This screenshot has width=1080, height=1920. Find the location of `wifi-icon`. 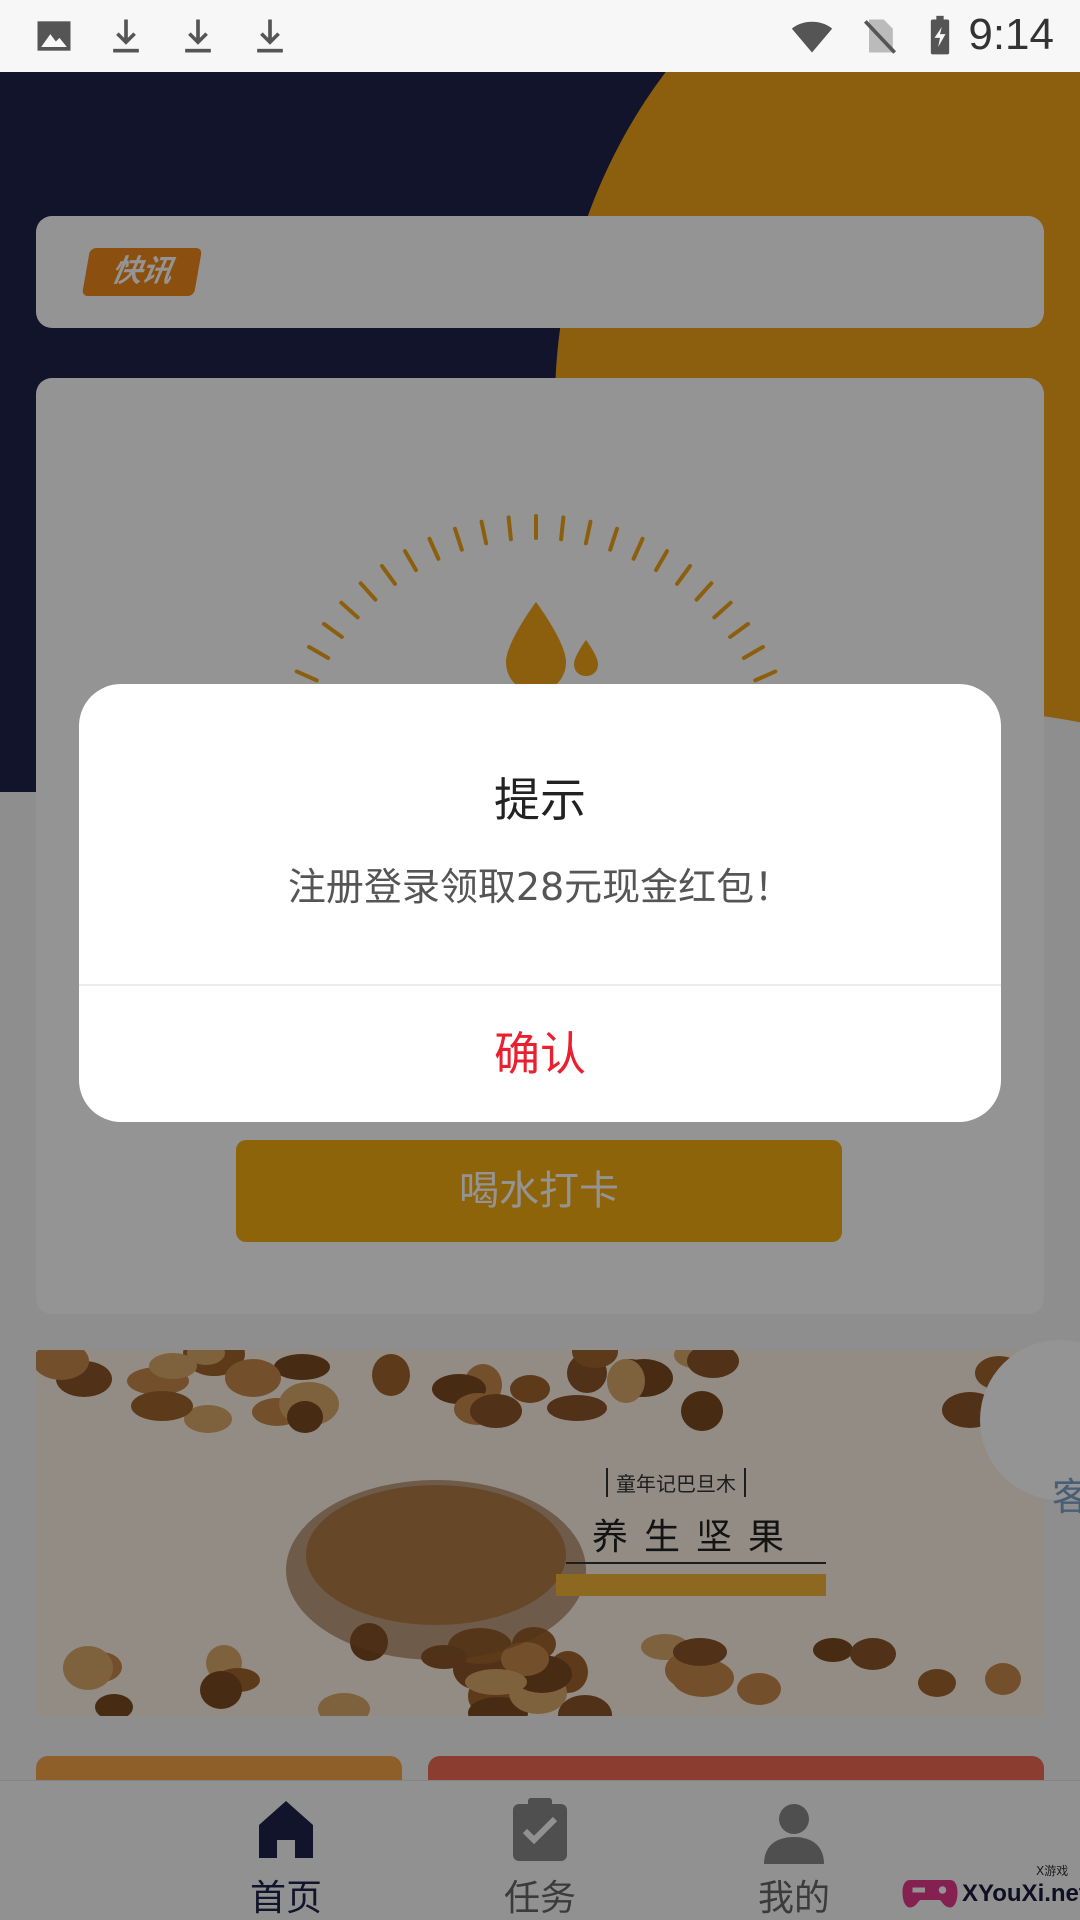

wifi-icon is located at coordinates (812, 37).